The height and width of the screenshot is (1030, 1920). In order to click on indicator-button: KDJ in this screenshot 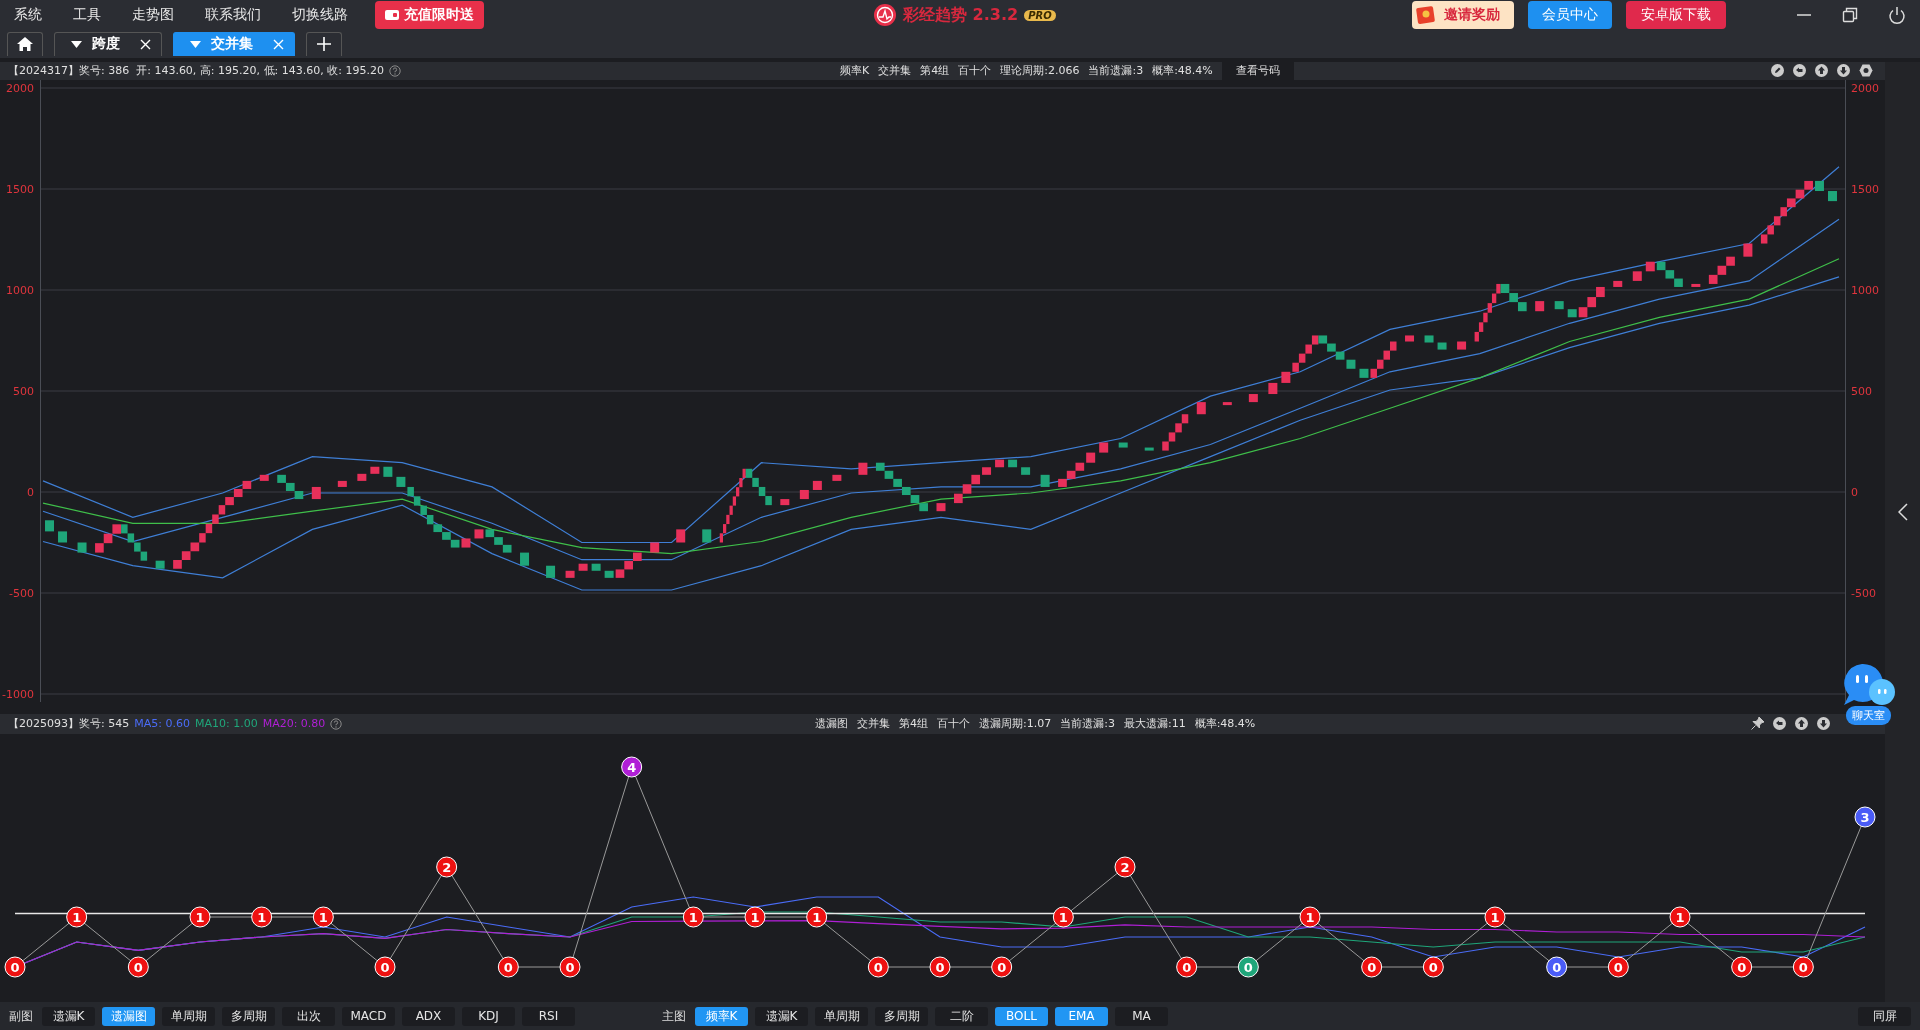, I will do `click(488, 1016)`.